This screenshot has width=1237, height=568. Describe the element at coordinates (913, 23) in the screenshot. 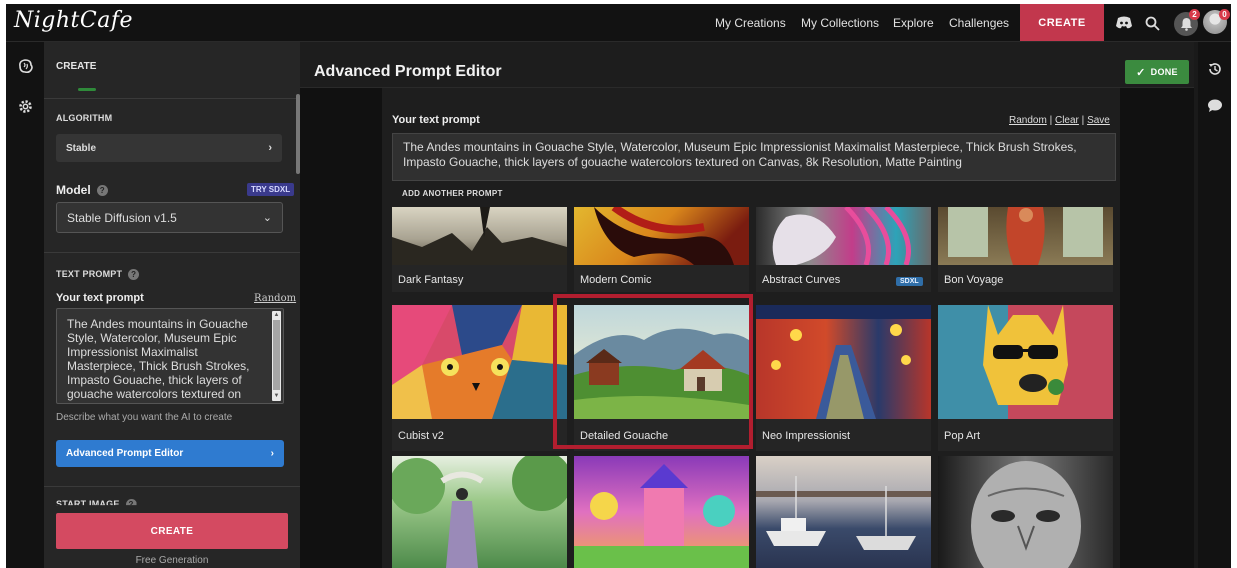

I see `nav-explore: Explore` at that location.